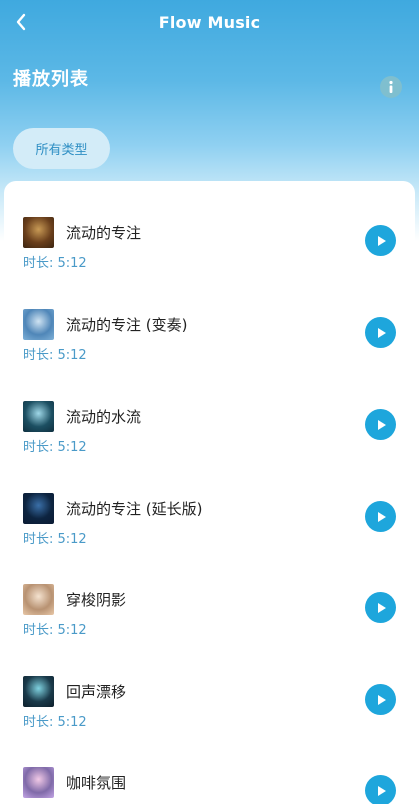  I want to click on chevron-left-icon, so click(21, 22).